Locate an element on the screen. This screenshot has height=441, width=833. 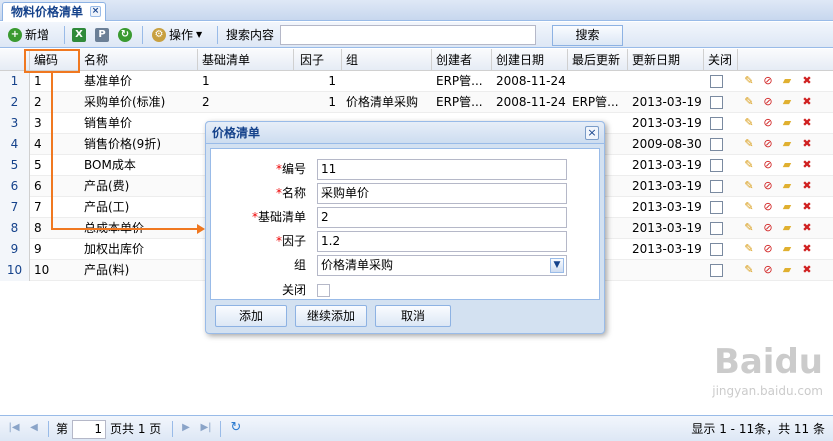
dialog-continue-add-button: 继续添加 is located at coordinates (331, 316).